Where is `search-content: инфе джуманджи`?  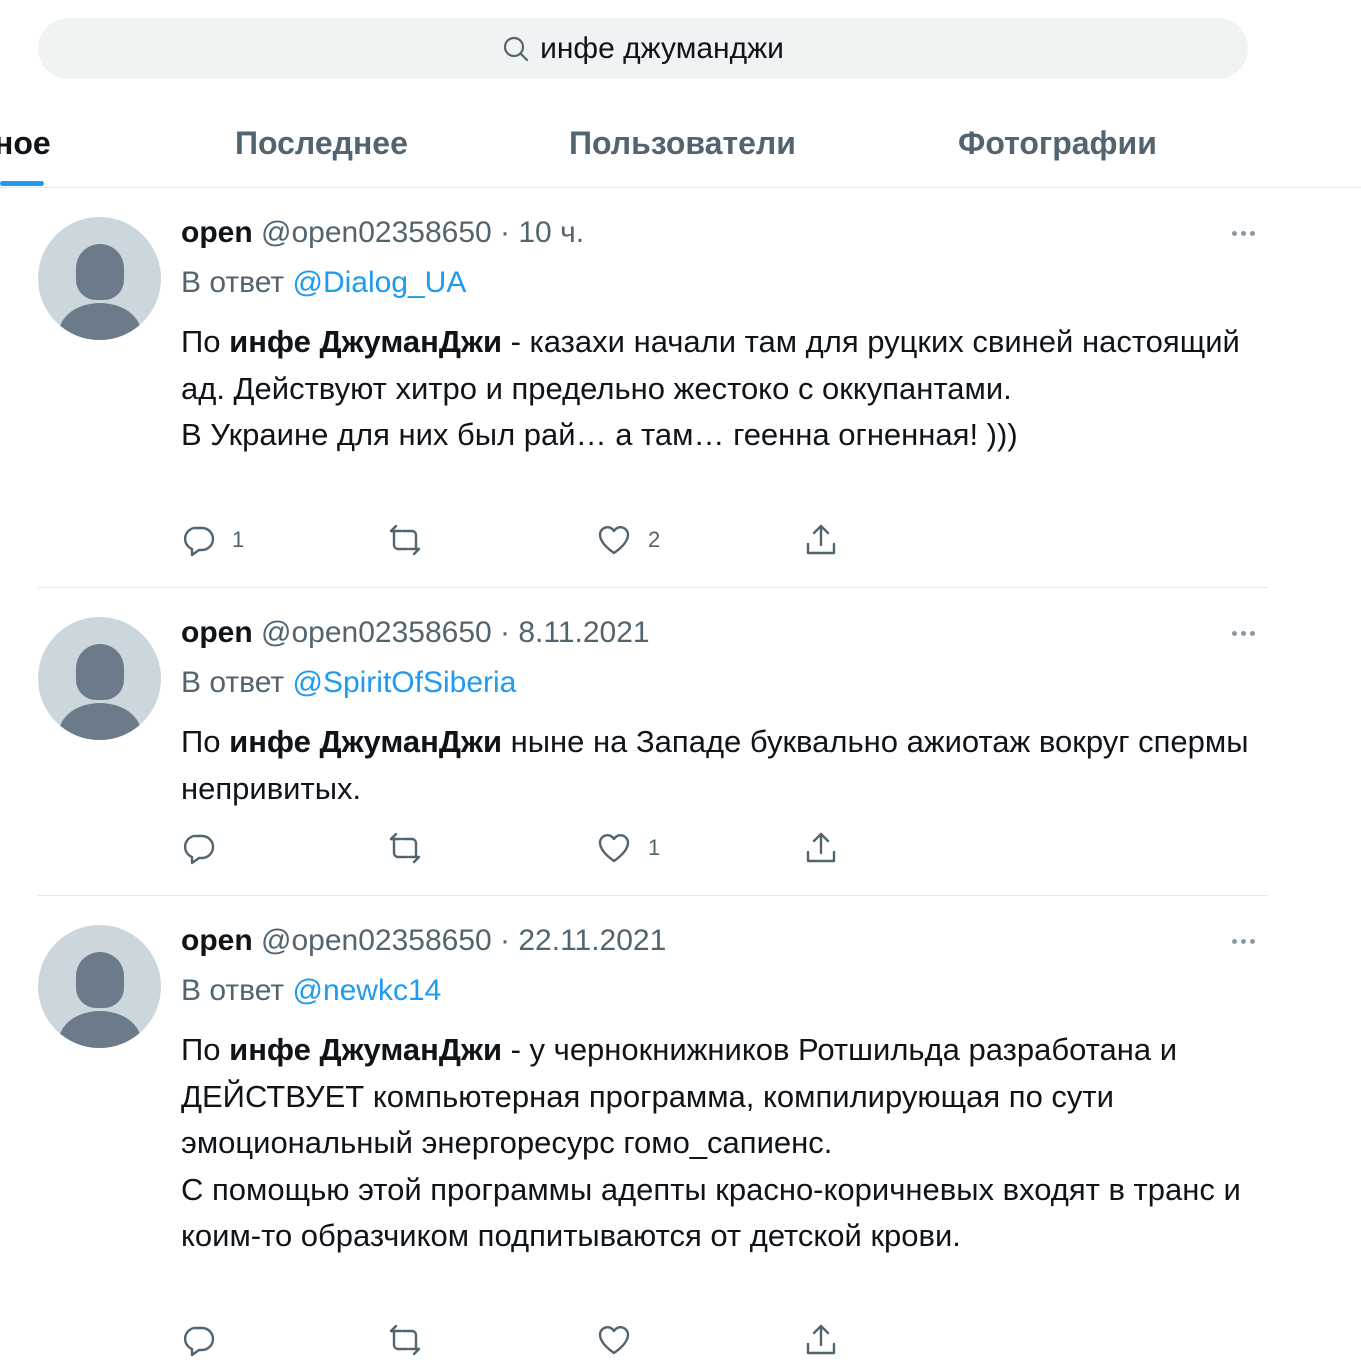
search-content: инфе джуманджи is located at coordinates (643, 49).